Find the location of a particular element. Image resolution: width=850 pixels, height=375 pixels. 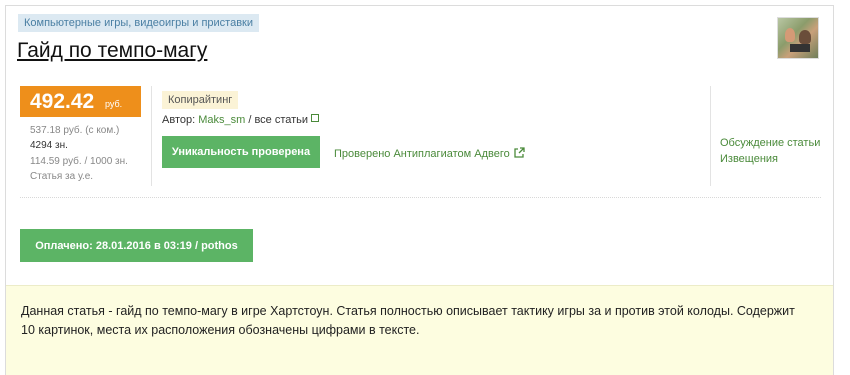

antiplagiat-text: Проверено Антиплагиатом Адвего is located at coordinates (422, 154).